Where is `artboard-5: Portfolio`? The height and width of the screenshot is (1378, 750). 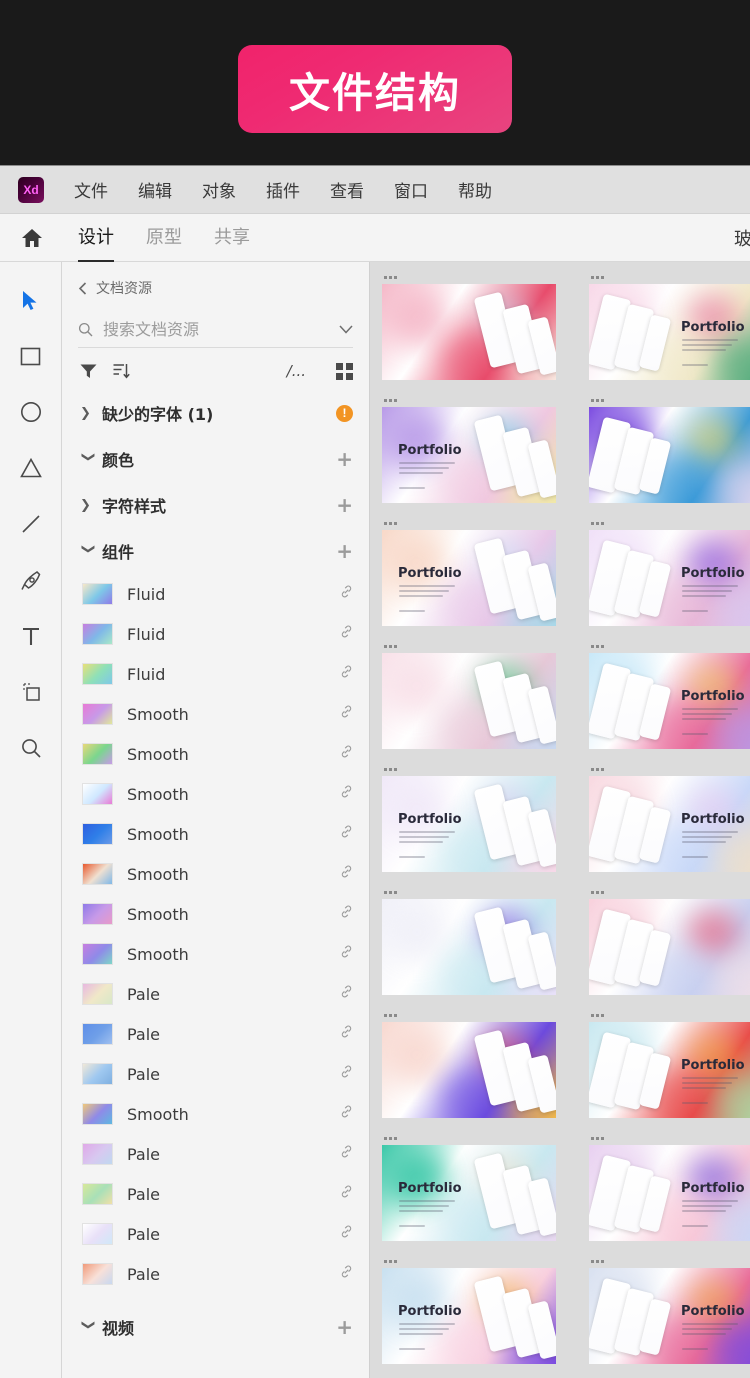
artboard-5: Portfolio is located at coordinates (469, 578).